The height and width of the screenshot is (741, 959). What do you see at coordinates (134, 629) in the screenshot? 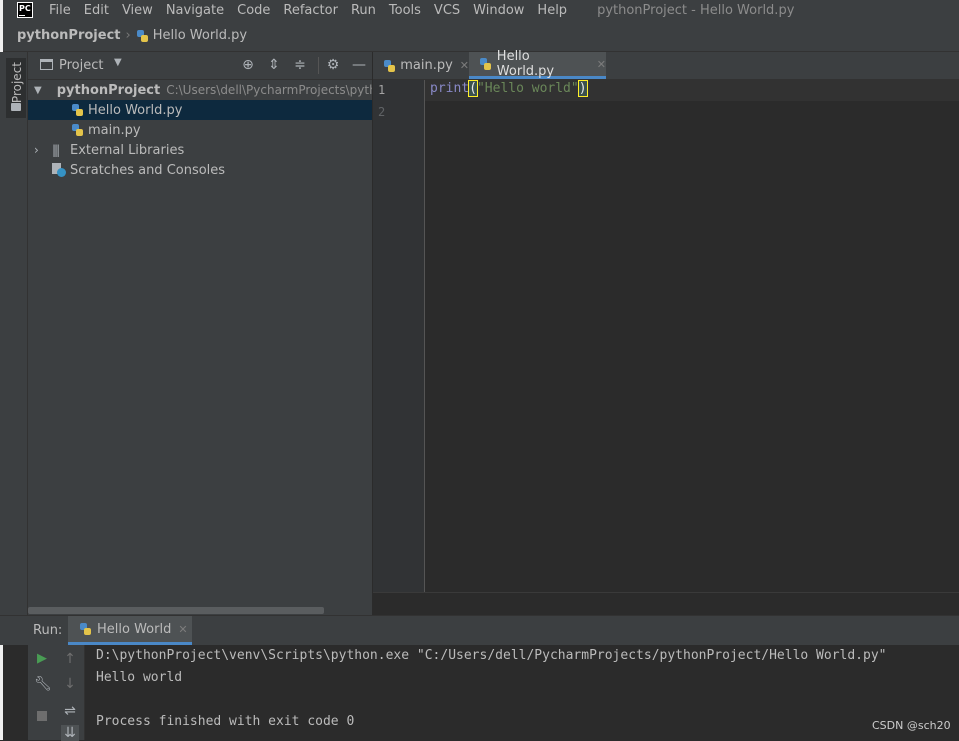
I see `run-tab-label: Hello World` at bounding box center [134, 629].